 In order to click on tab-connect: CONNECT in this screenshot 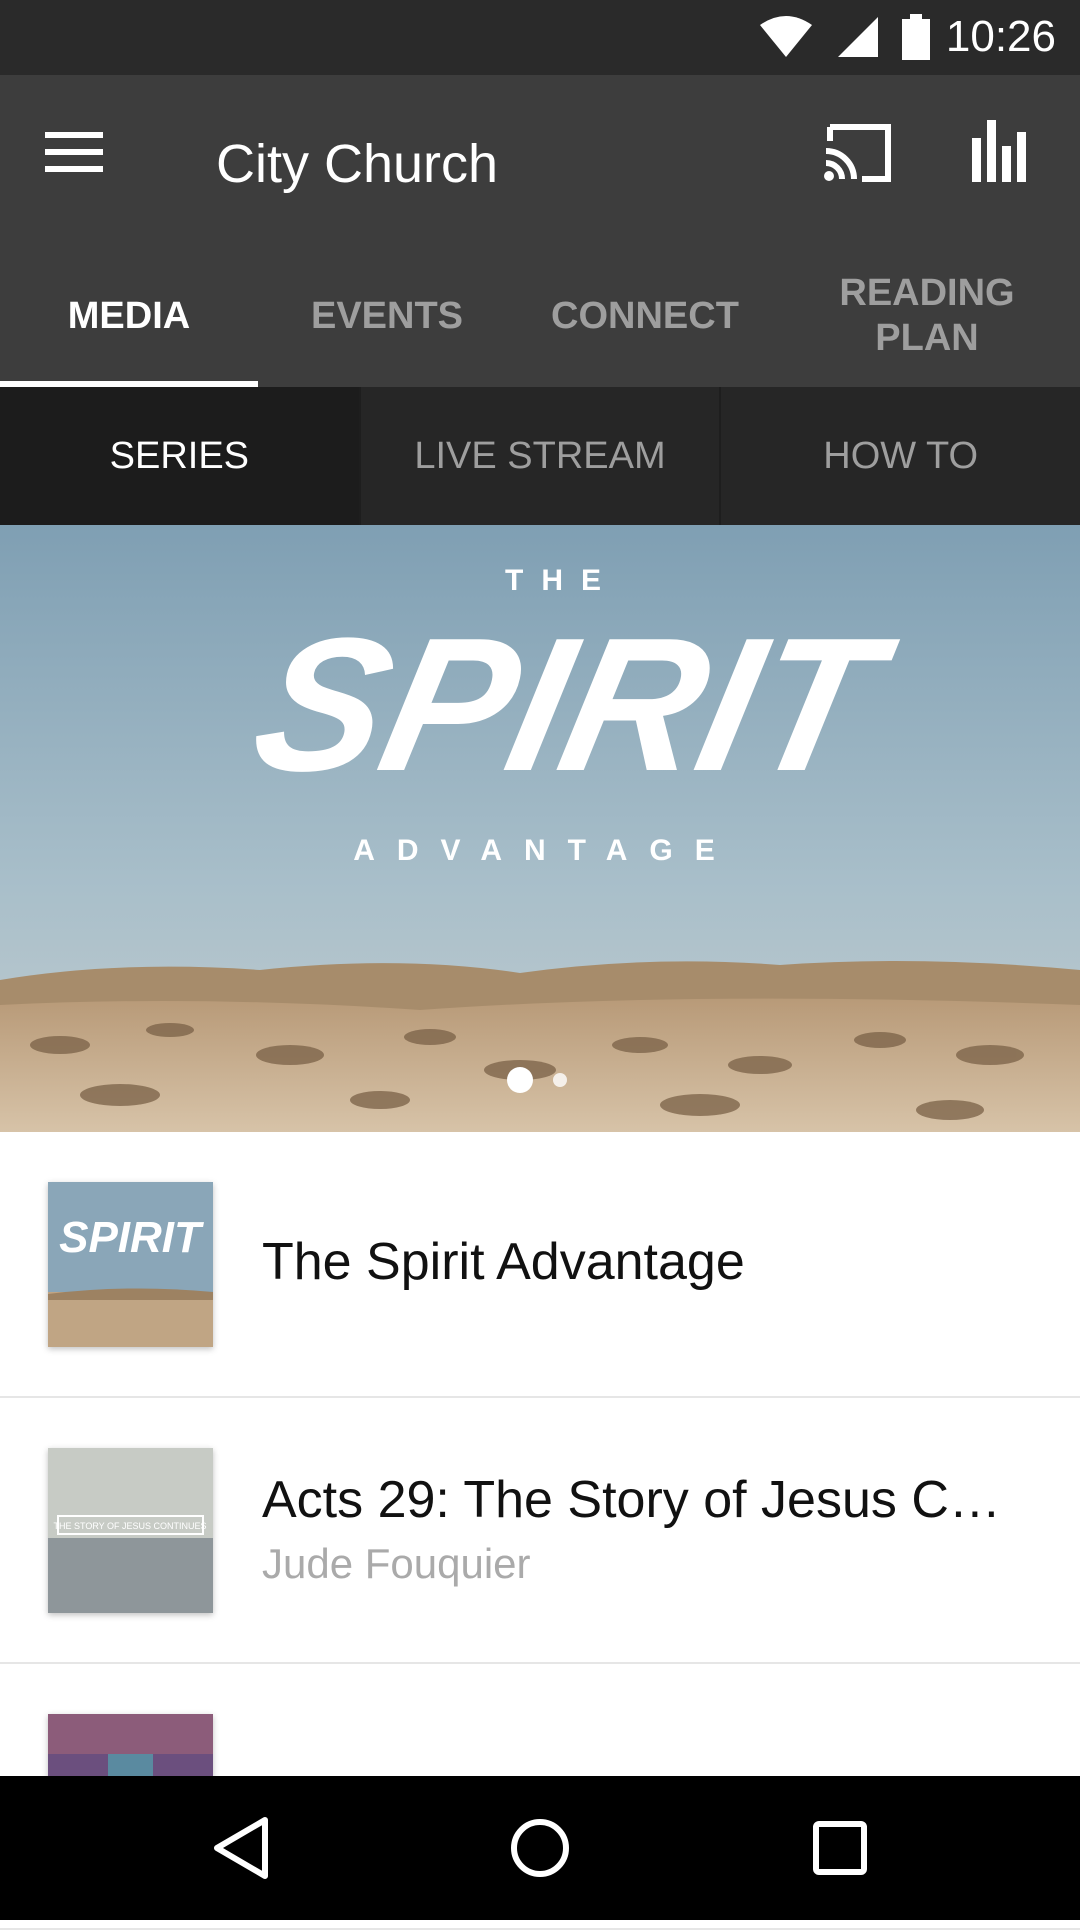, I will do `click(645, 316)`.